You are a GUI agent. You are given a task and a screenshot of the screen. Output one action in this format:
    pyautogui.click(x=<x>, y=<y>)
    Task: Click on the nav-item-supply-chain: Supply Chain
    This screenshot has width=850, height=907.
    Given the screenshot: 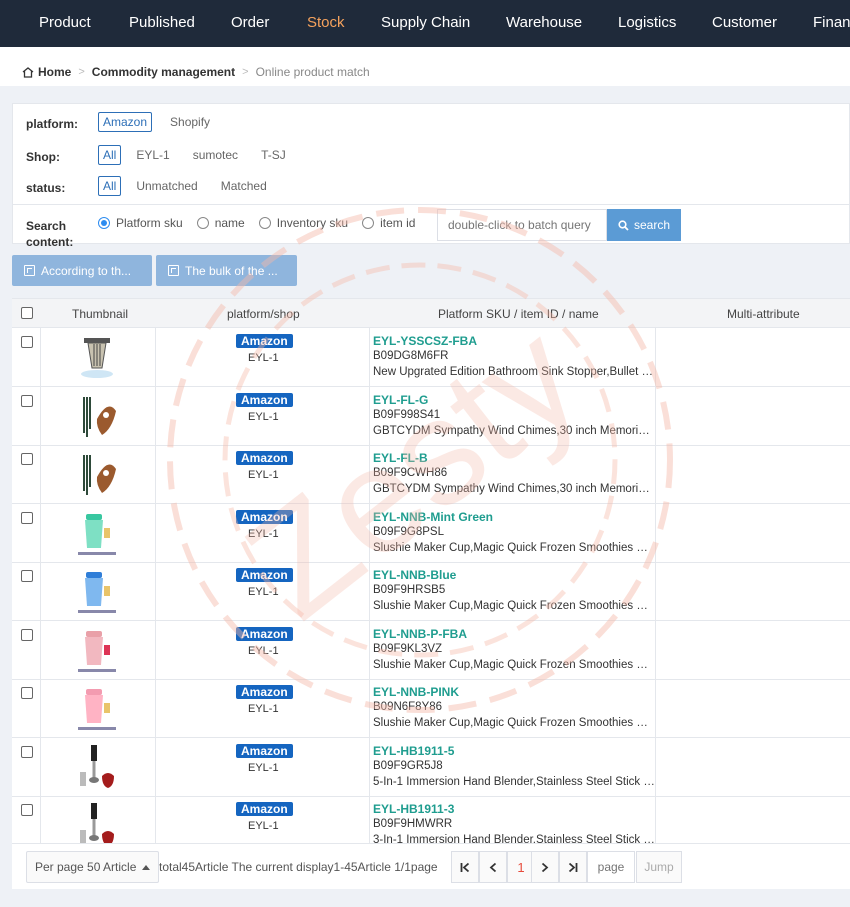 What is the action you would take?
    pyautogui.click(x=425, y=22)
    